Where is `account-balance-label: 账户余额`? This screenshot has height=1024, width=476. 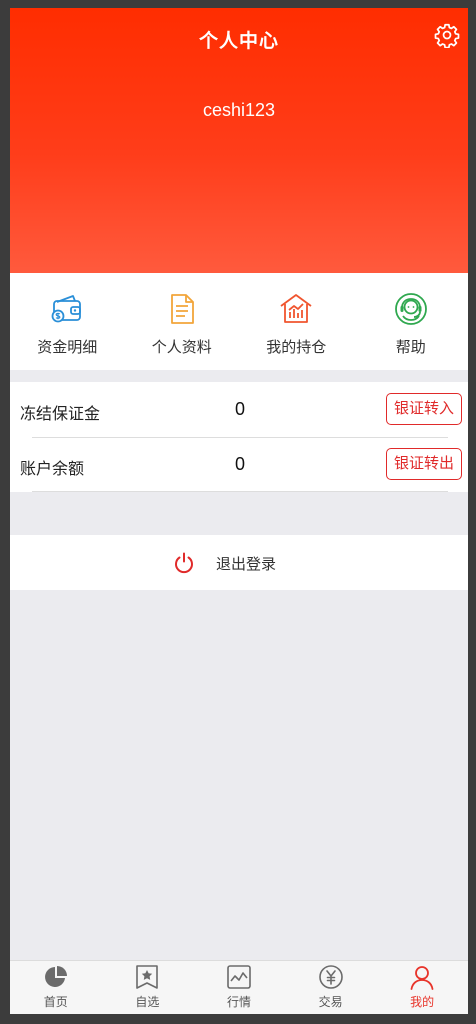
account-balance-label: 账户余额 is located at coordinates (52, 469).